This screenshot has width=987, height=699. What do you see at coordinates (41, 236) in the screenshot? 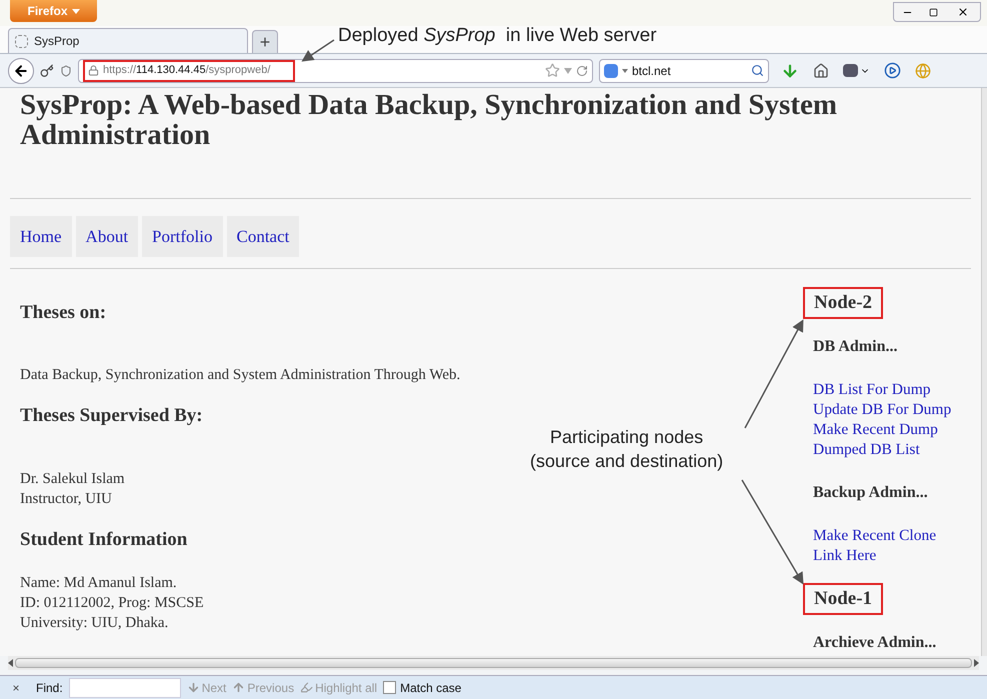
I see `nav-link: Home` at bounding box center [41, 236].